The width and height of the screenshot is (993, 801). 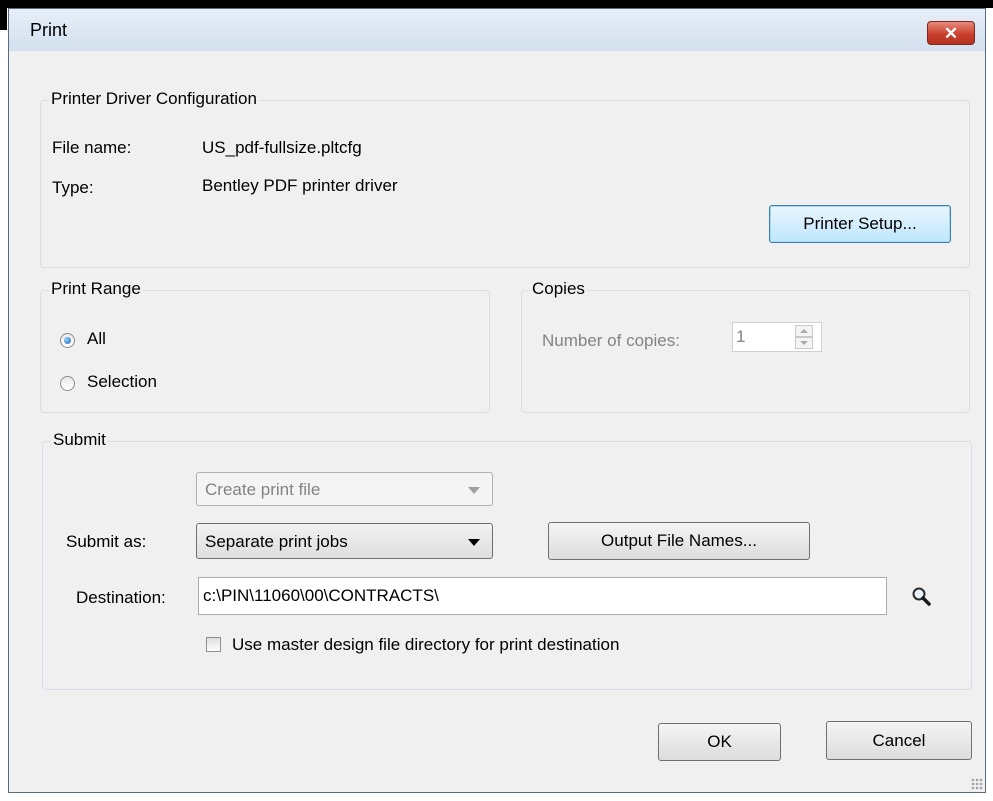 I want to click on type-value: Bentley PDF printer driver, so click(x=300, y=185).